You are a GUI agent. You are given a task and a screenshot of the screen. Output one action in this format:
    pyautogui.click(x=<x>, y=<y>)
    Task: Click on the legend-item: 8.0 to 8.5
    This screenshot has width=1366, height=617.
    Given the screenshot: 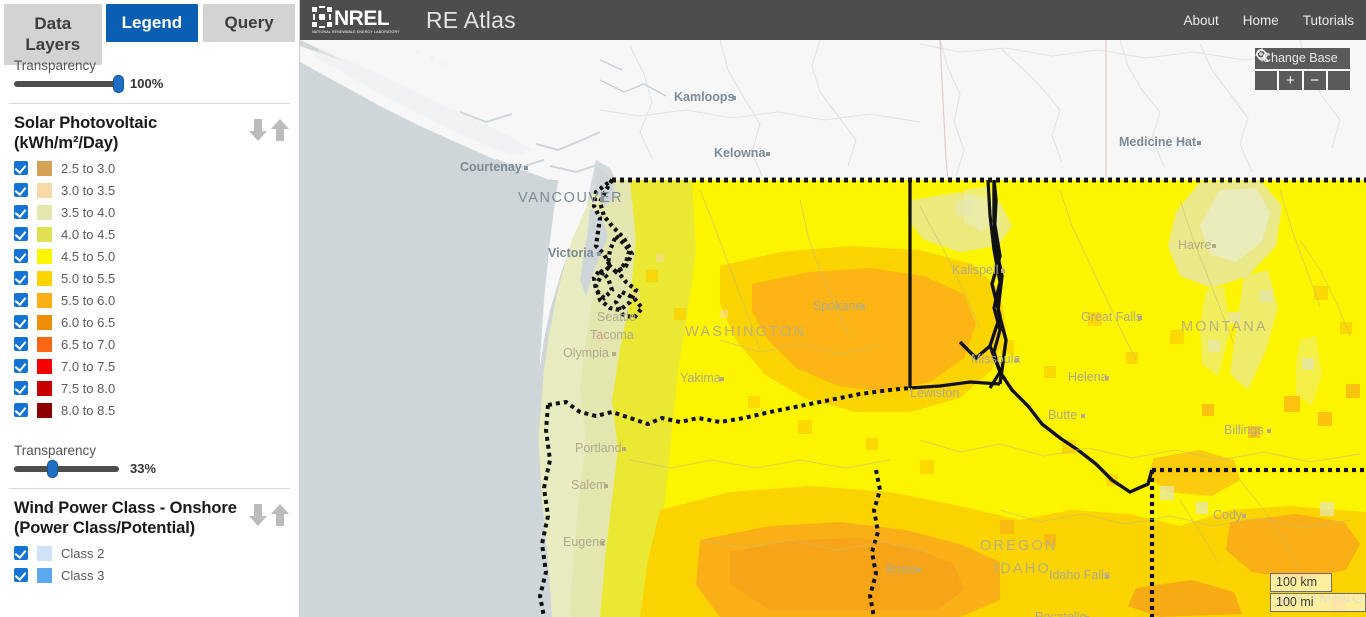 What is the action you would take?
    pyautogui.click(x=156, y=410)
    